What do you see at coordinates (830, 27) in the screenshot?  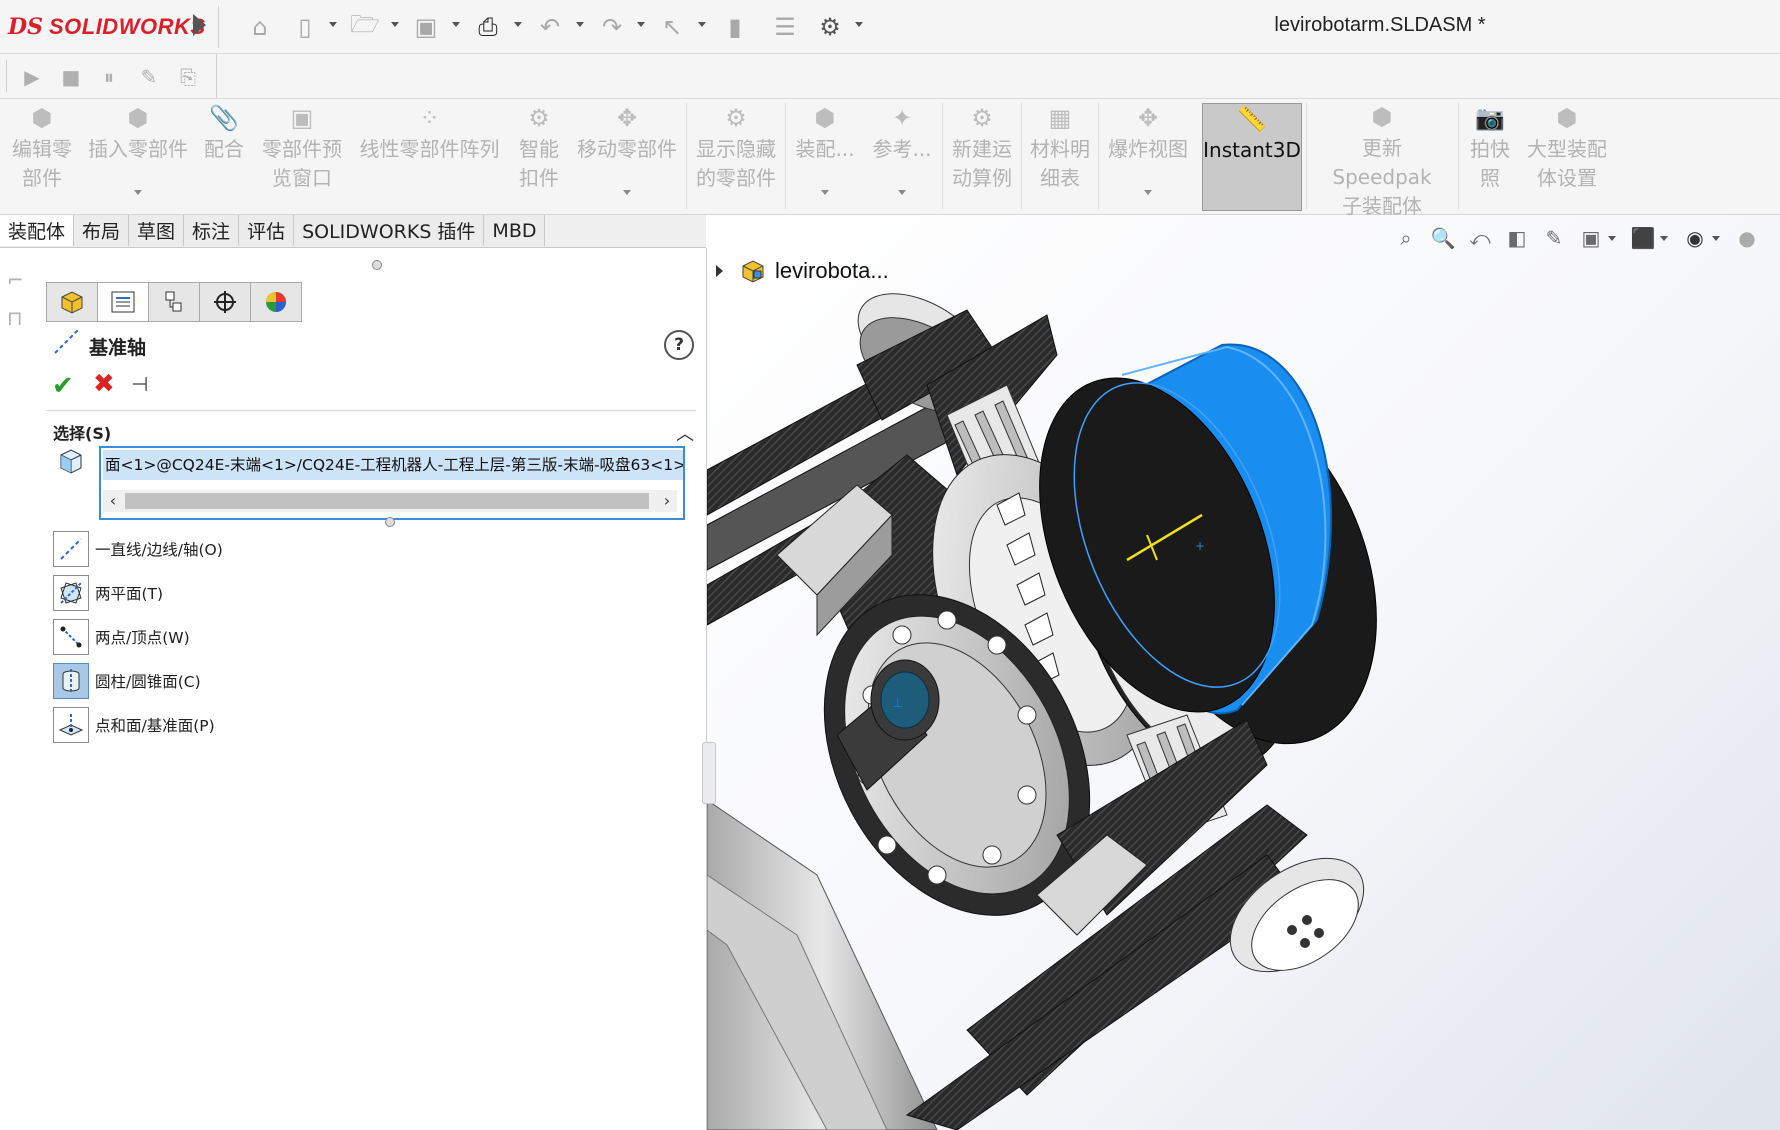 I see `gear-icon: ⚙` at bounding box center [830, 27].